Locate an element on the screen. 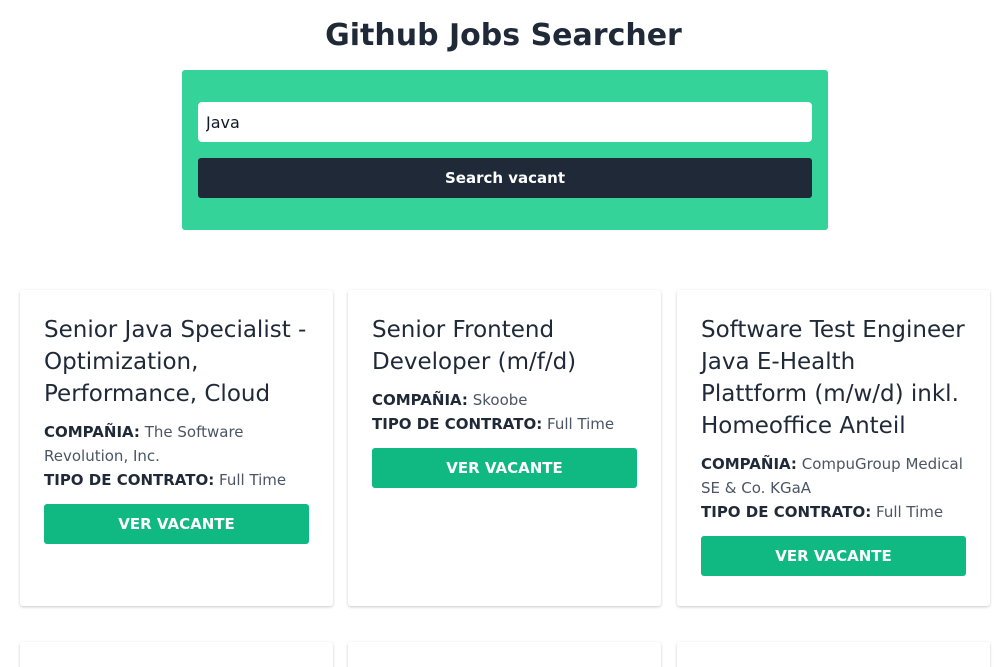 This screenshot has height=667, width=1007. company-info: COMPAÑIA: Skoobe is located at coordinates (504, 400).